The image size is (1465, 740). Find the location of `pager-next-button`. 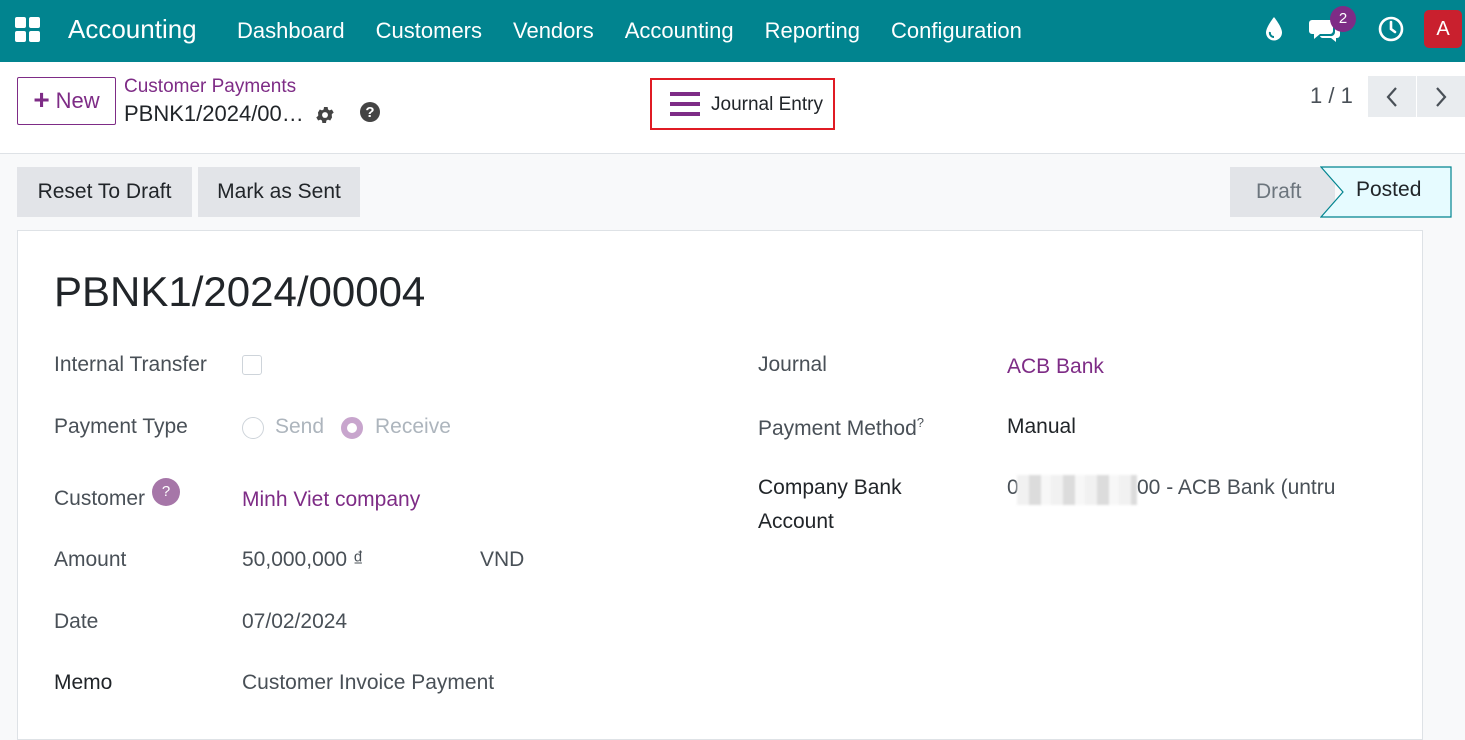

pager-next-button is located at coordinates (1441, 96).